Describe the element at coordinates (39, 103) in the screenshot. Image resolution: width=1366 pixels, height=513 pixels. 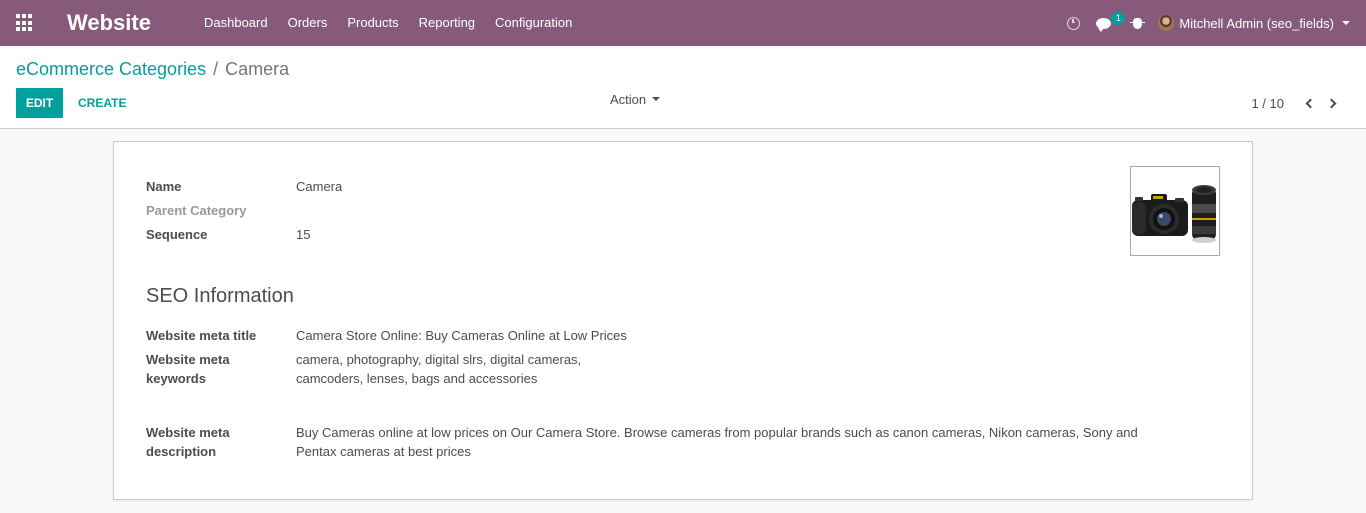
I see `edit-button: EDIT` at that location.